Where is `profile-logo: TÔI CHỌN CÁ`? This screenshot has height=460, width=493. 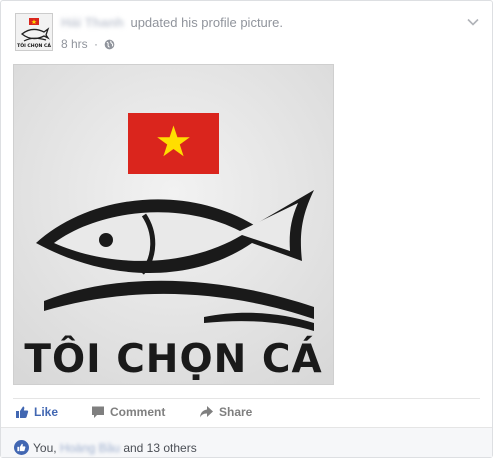
profile-logo: TÔI CHỌN CÁ is located at coordinates (34, 32).